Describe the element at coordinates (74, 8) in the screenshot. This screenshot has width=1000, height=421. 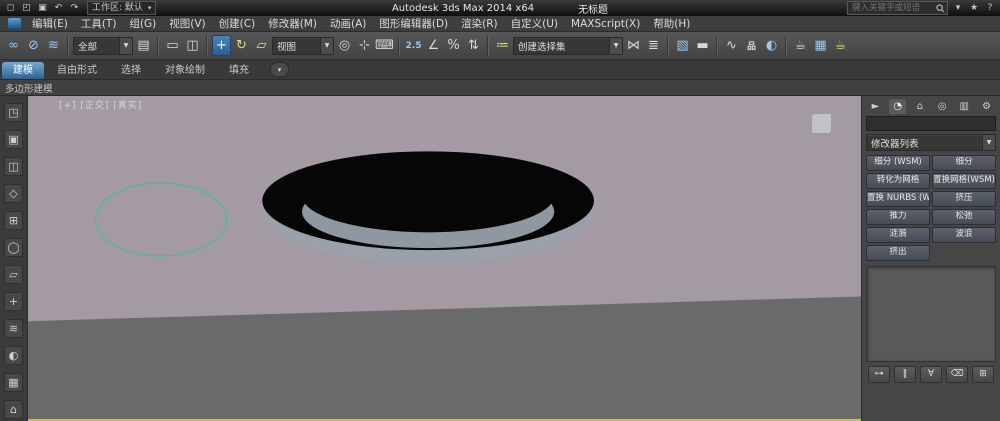
I see `redo-icon: ↷` at that location.